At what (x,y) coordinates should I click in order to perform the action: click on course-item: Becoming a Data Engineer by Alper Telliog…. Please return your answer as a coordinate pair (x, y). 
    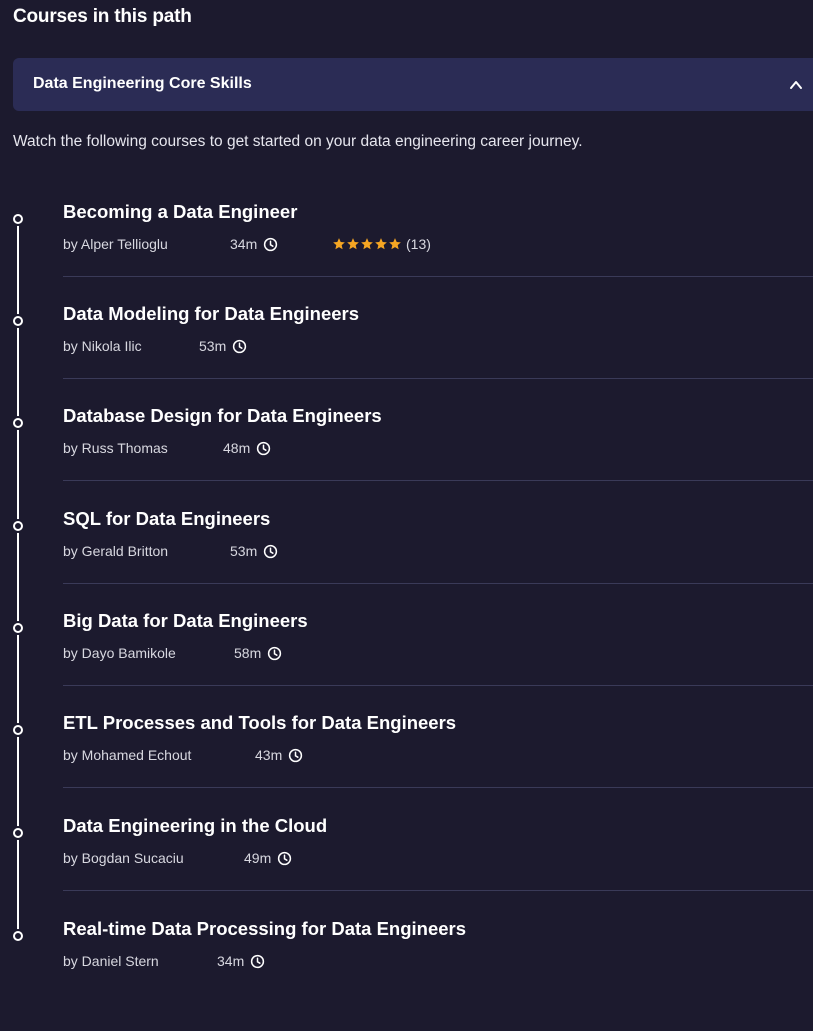
    Looking at the image, I should click on (406, 257).